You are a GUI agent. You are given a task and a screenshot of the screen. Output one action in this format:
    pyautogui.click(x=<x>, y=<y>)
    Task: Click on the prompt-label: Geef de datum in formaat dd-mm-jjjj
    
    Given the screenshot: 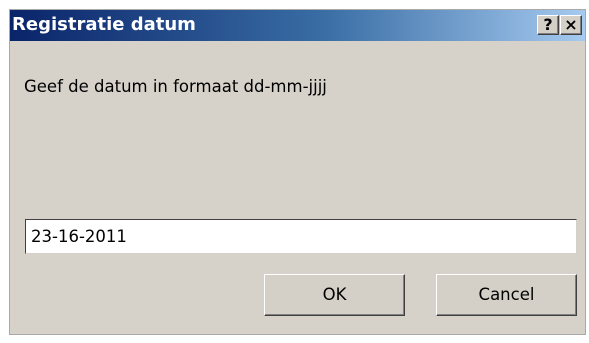 What is the action you would take?
    pyautogui.click(x=175, y=86)
    